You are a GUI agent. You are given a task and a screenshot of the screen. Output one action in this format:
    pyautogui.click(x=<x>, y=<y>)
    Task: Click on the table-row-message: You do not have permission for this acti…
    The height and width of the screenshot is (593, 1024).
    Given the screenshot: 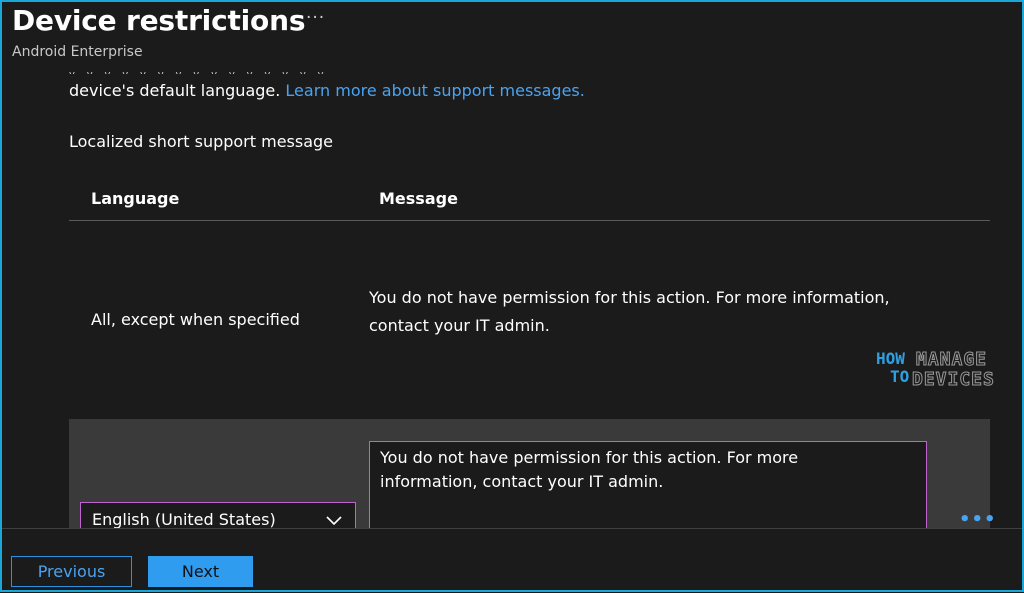 What is the action you would take?
    pyautogui.click(x=629, y=311)
    